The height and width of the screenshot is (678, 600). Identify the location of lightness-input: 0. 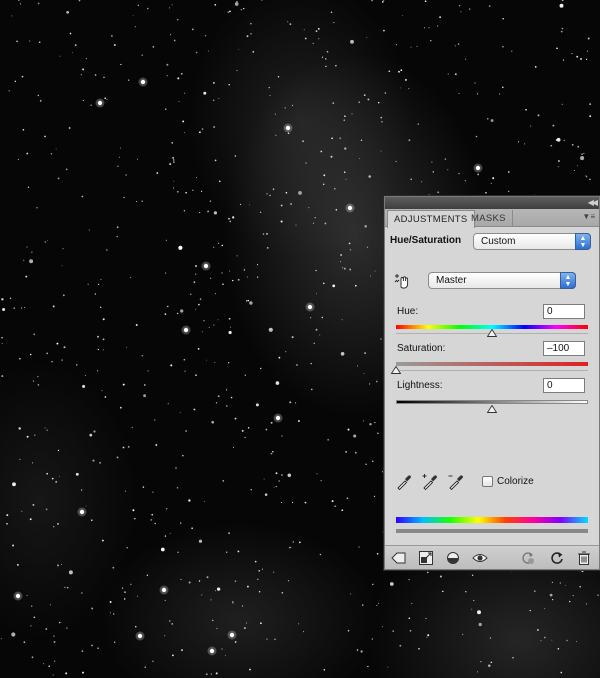
(564, 385).